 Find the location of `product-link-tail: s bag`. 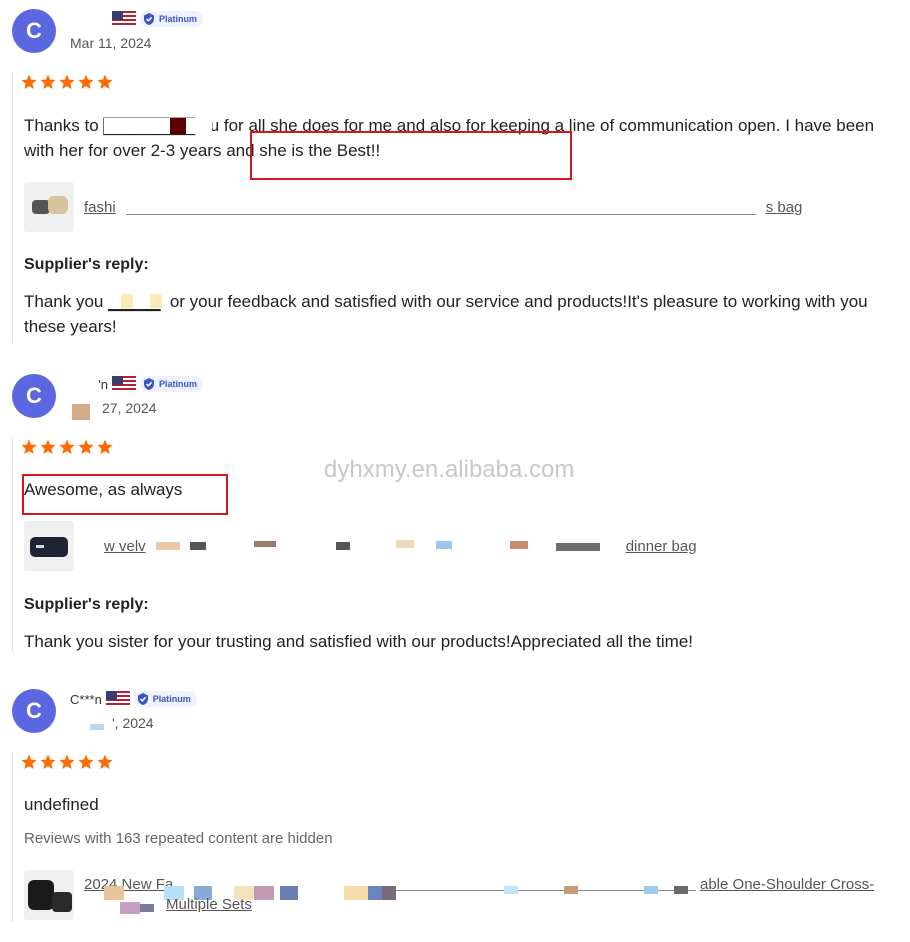

product-link-tail: s bag is located at coordinates (784, 207).